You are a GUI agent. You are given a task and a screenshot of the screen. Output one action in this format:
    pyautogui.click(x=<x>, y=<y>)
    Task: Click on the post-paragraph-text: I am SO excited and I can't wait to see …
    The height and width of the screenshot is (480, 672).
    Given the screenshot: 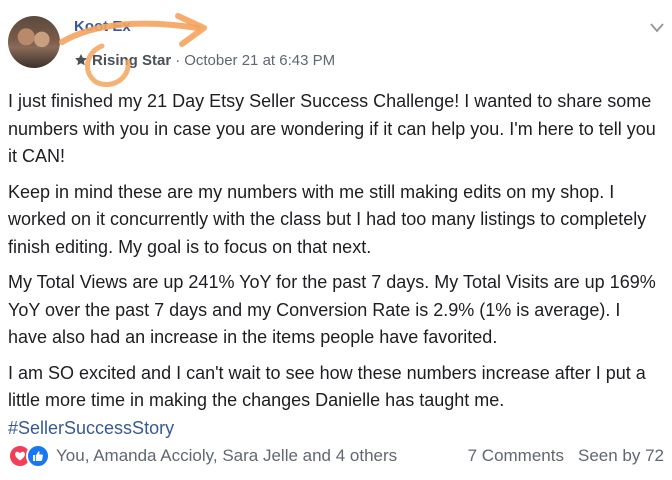 What is the action you would take?
    pyautogui.click(x=327, y=386)
    